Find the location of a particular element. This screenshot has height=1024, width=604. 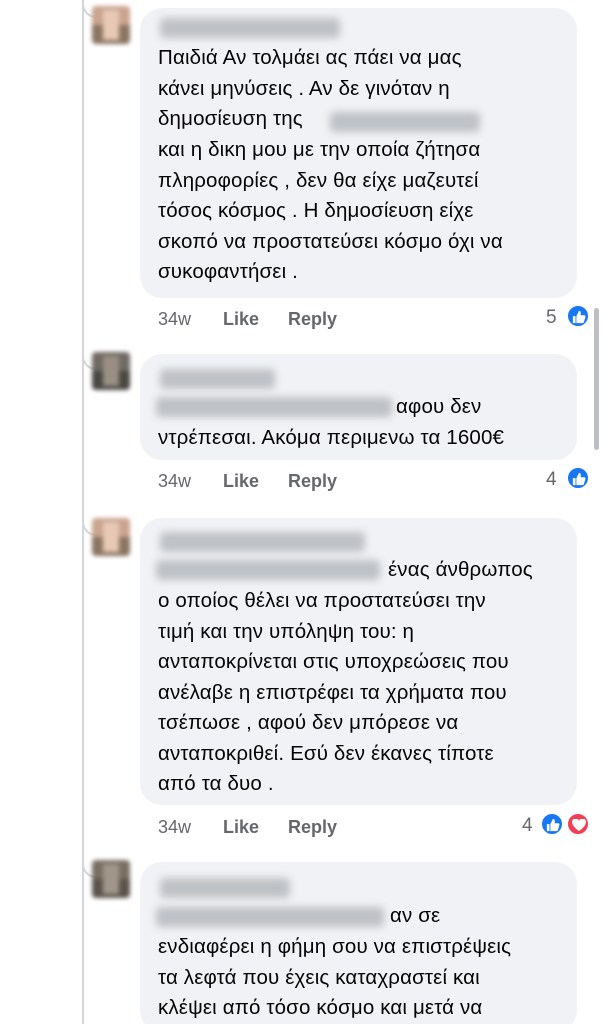

scrollbar is located at coordinates (596, 379).